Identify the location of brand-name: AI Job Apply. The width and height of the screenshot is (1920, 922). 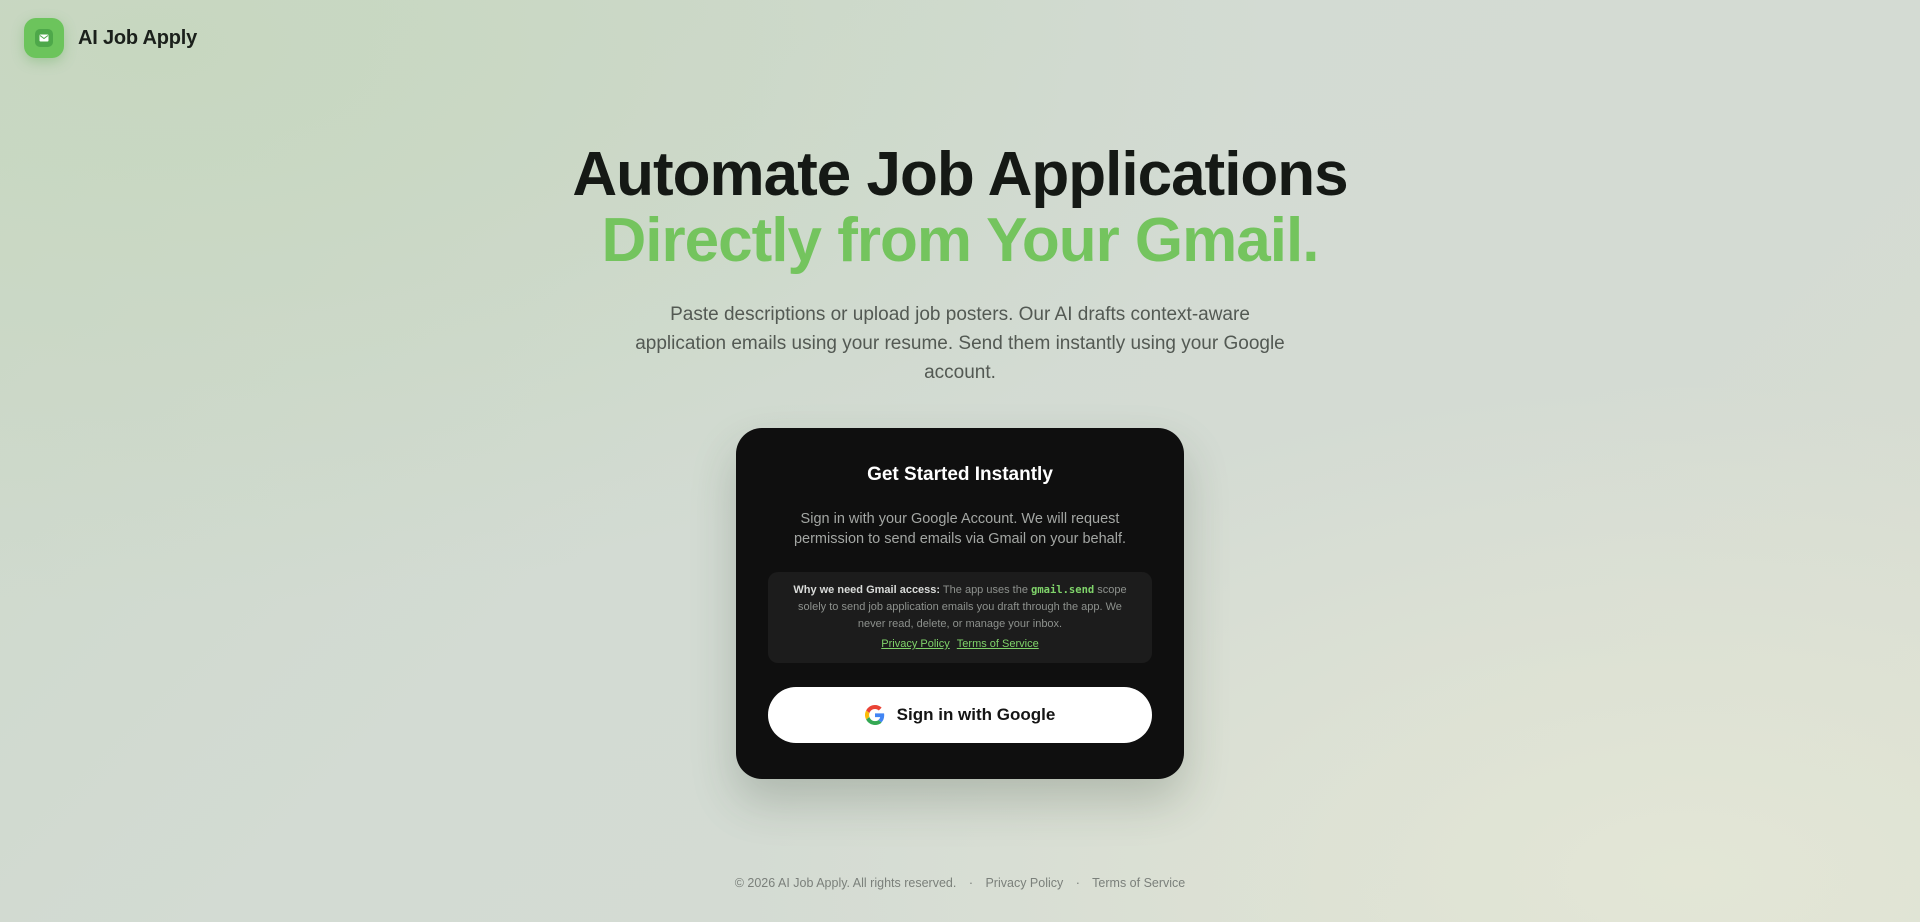
(137, 38).